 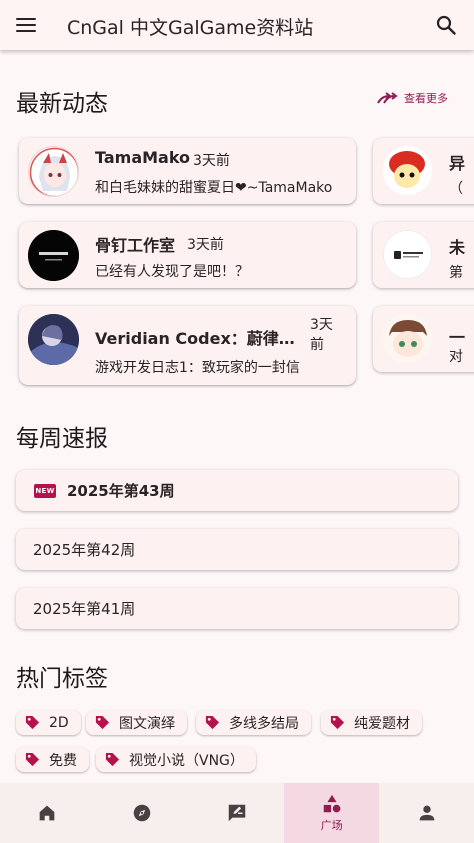 I want to click on tag-label: 多线多结局, so click(x=264, y=723).